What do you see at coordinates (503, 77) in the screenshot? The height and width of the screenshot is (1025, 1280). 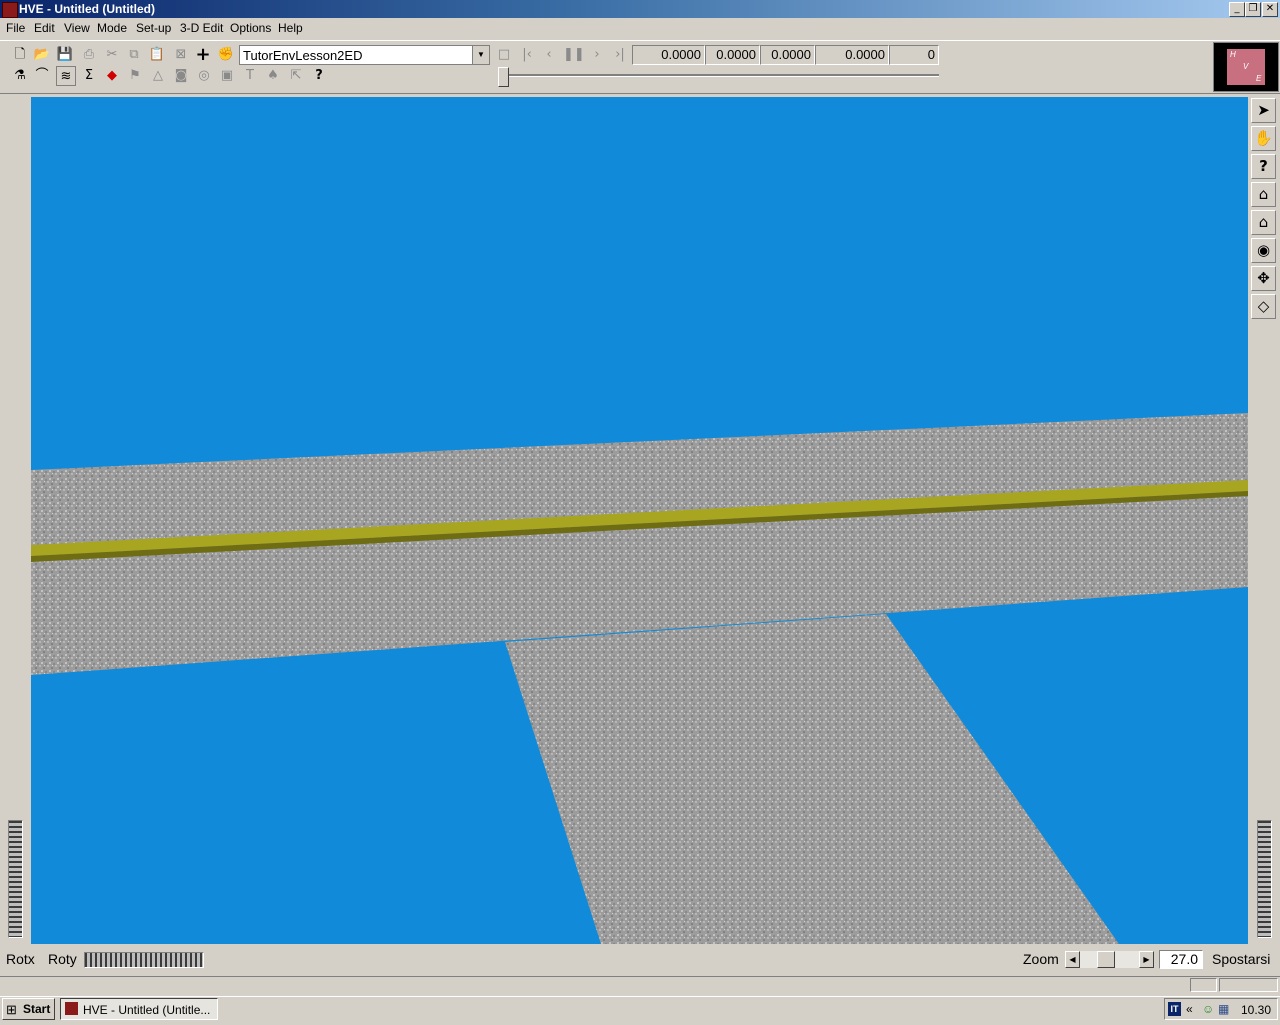 I see `playback-slider-thumb` at bounding box center [503, 77].